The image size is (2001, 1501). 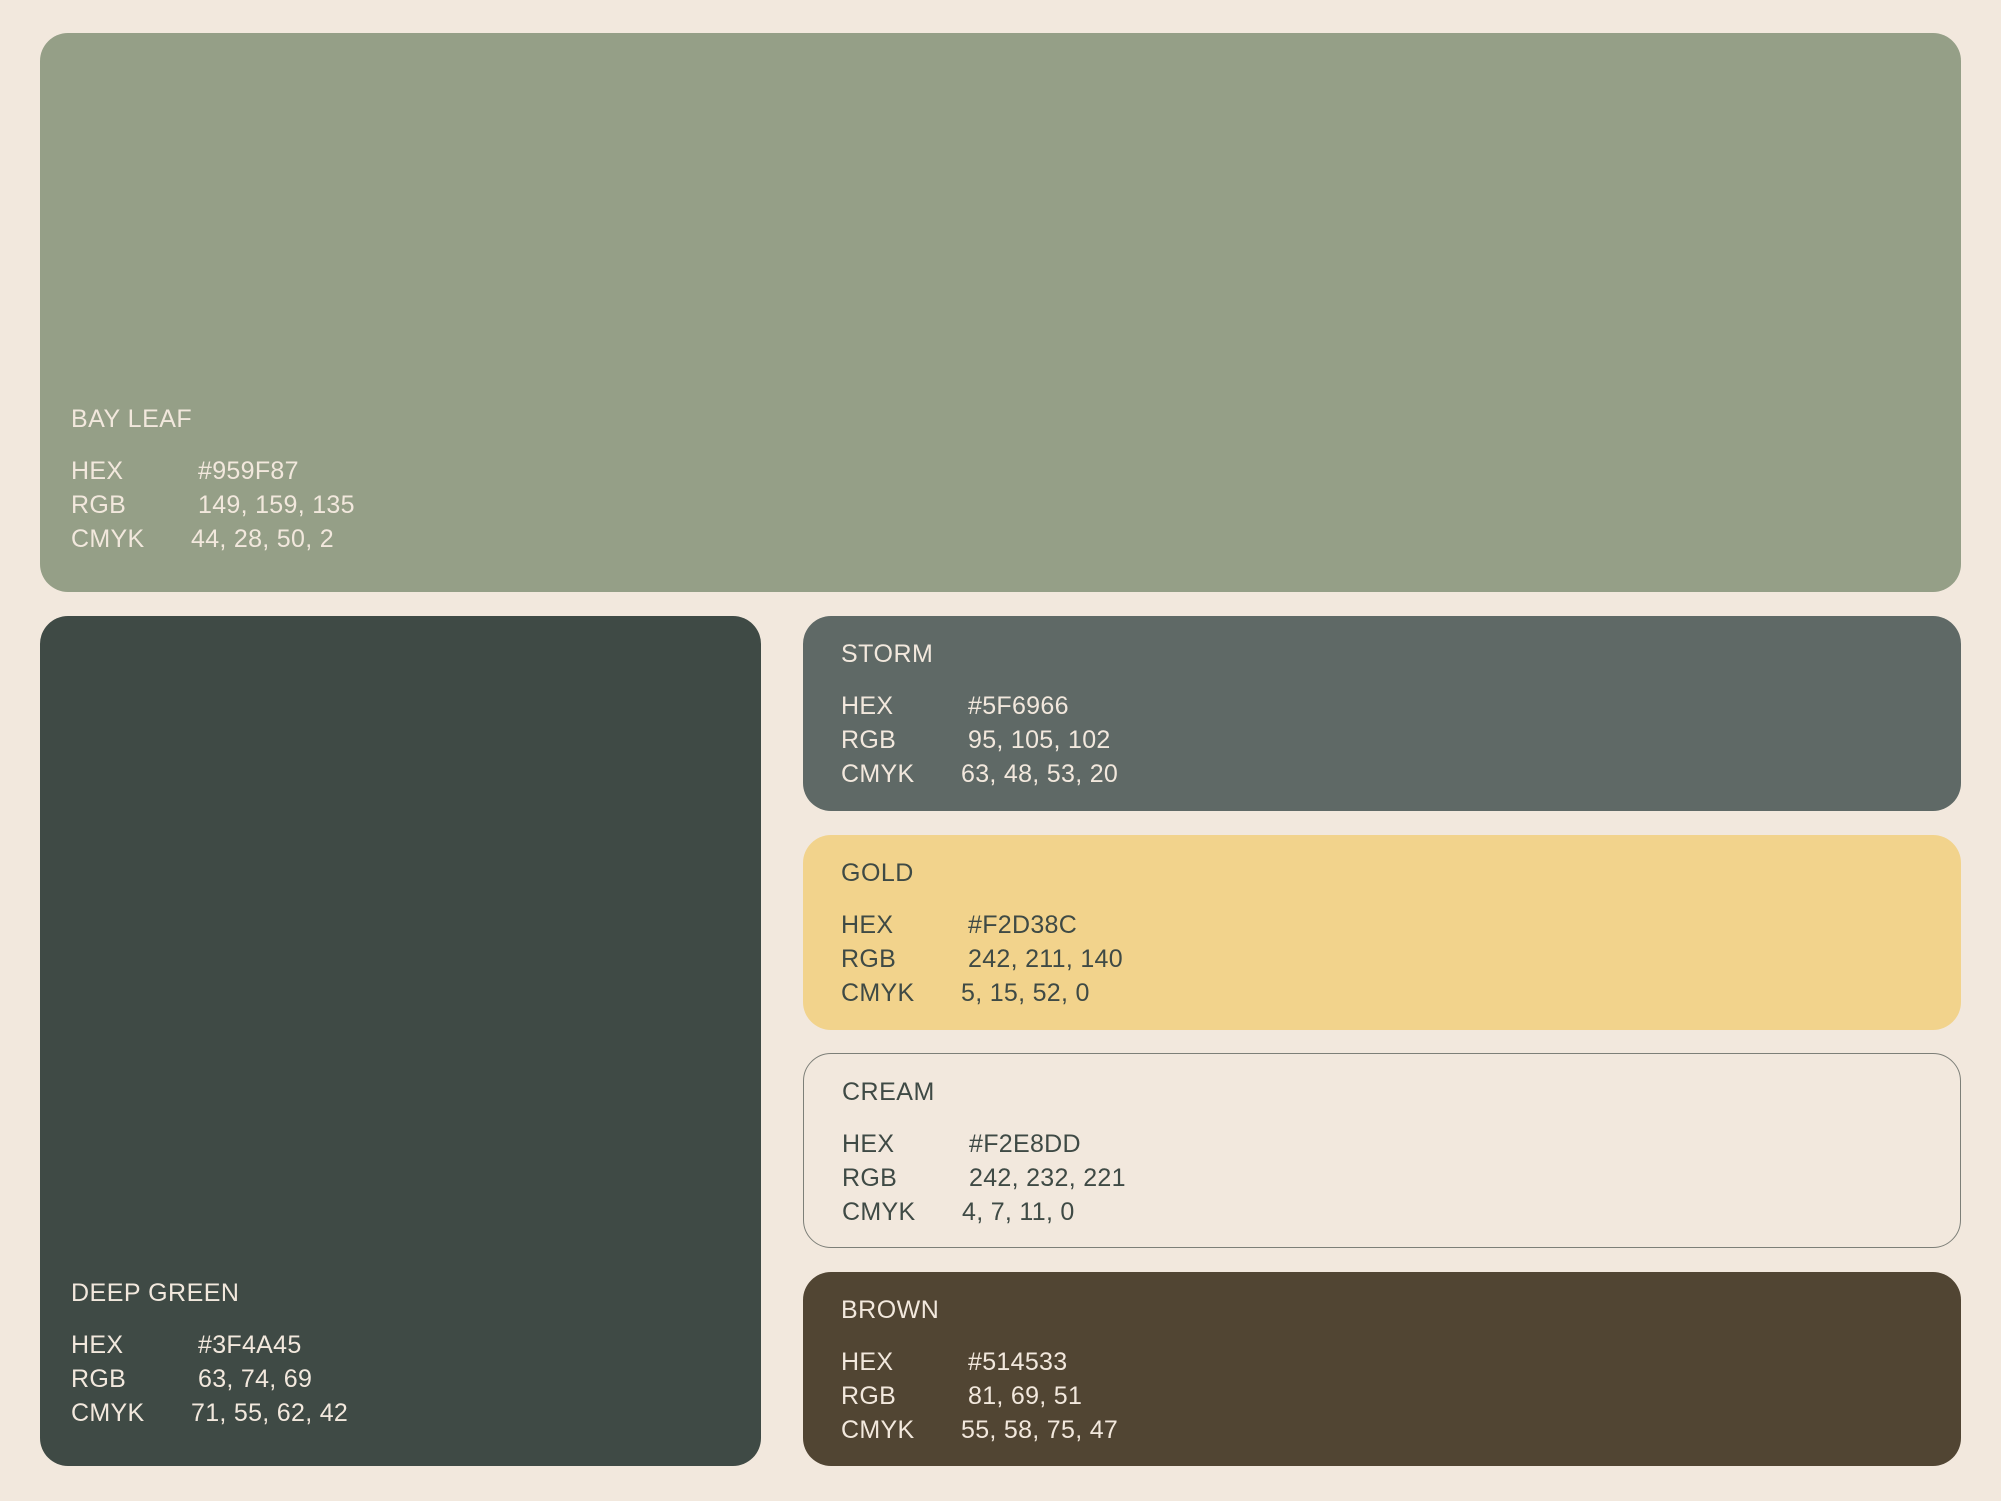 What do you see at coordinates (887, 654) in the screenshot?
I see `swatch-name: STORM` at bounding box center [887, 654].